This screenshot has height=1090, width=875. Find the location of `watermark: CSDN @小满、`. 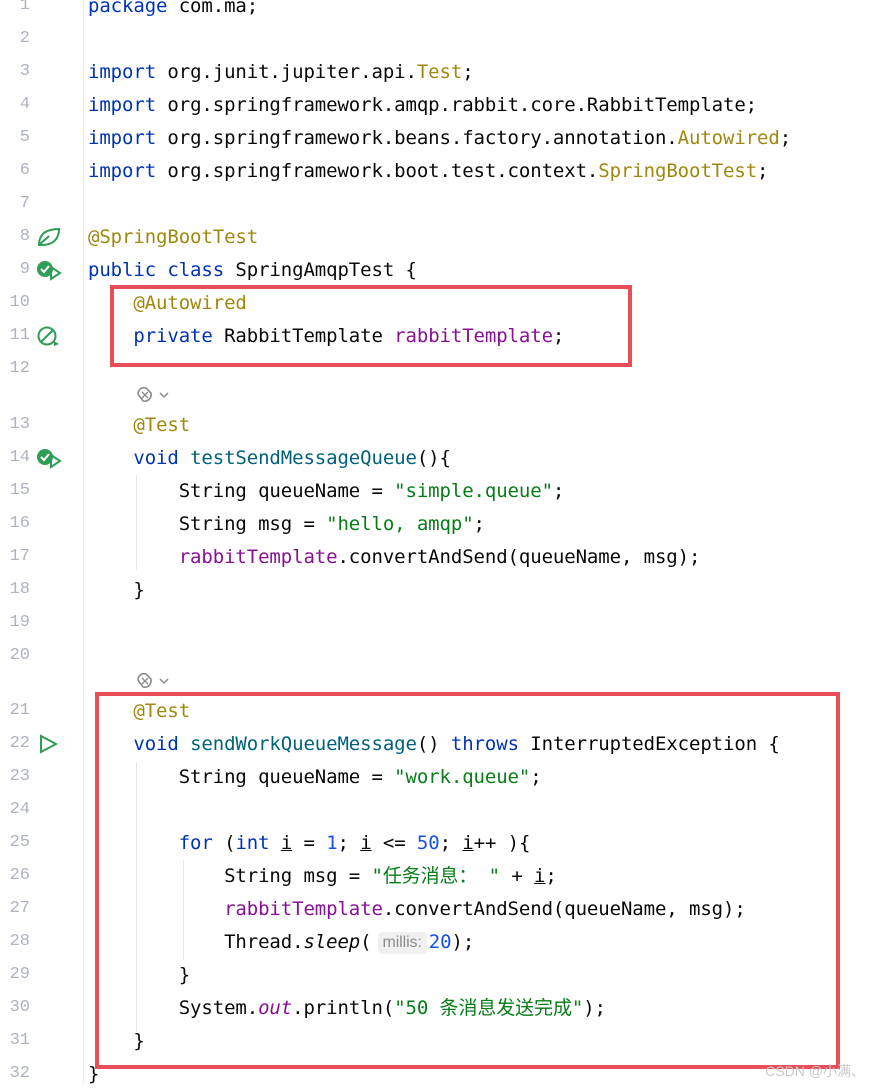

watermark: CSDN @小满、 is located at coordinates (815, 1071).